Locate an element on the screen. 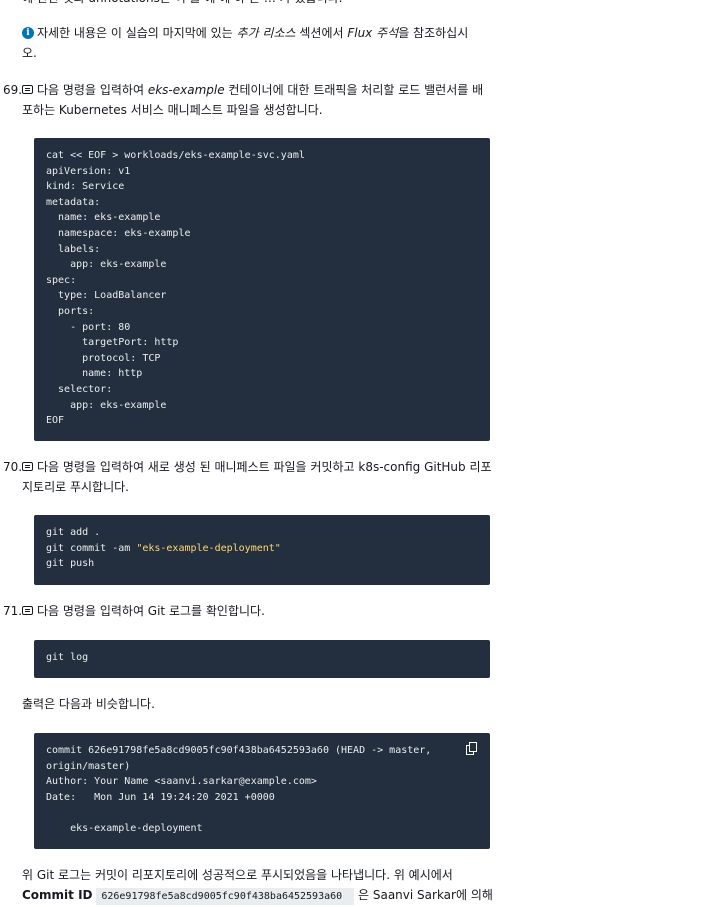 This screenshot has height=907, width=722. step-69-number: 69. is located at coordinates (13, 90).